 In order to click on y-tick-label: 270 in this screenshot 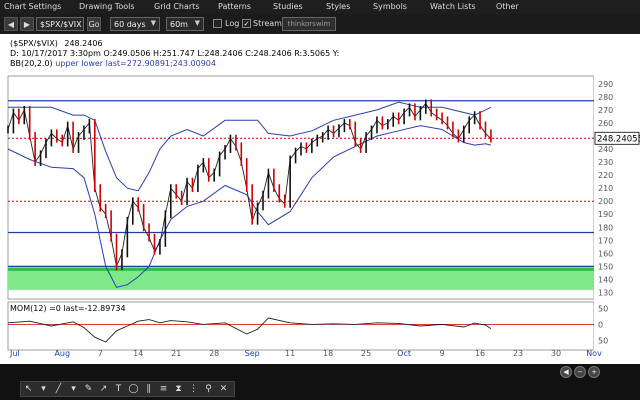, I will do `click(605, 110)`.